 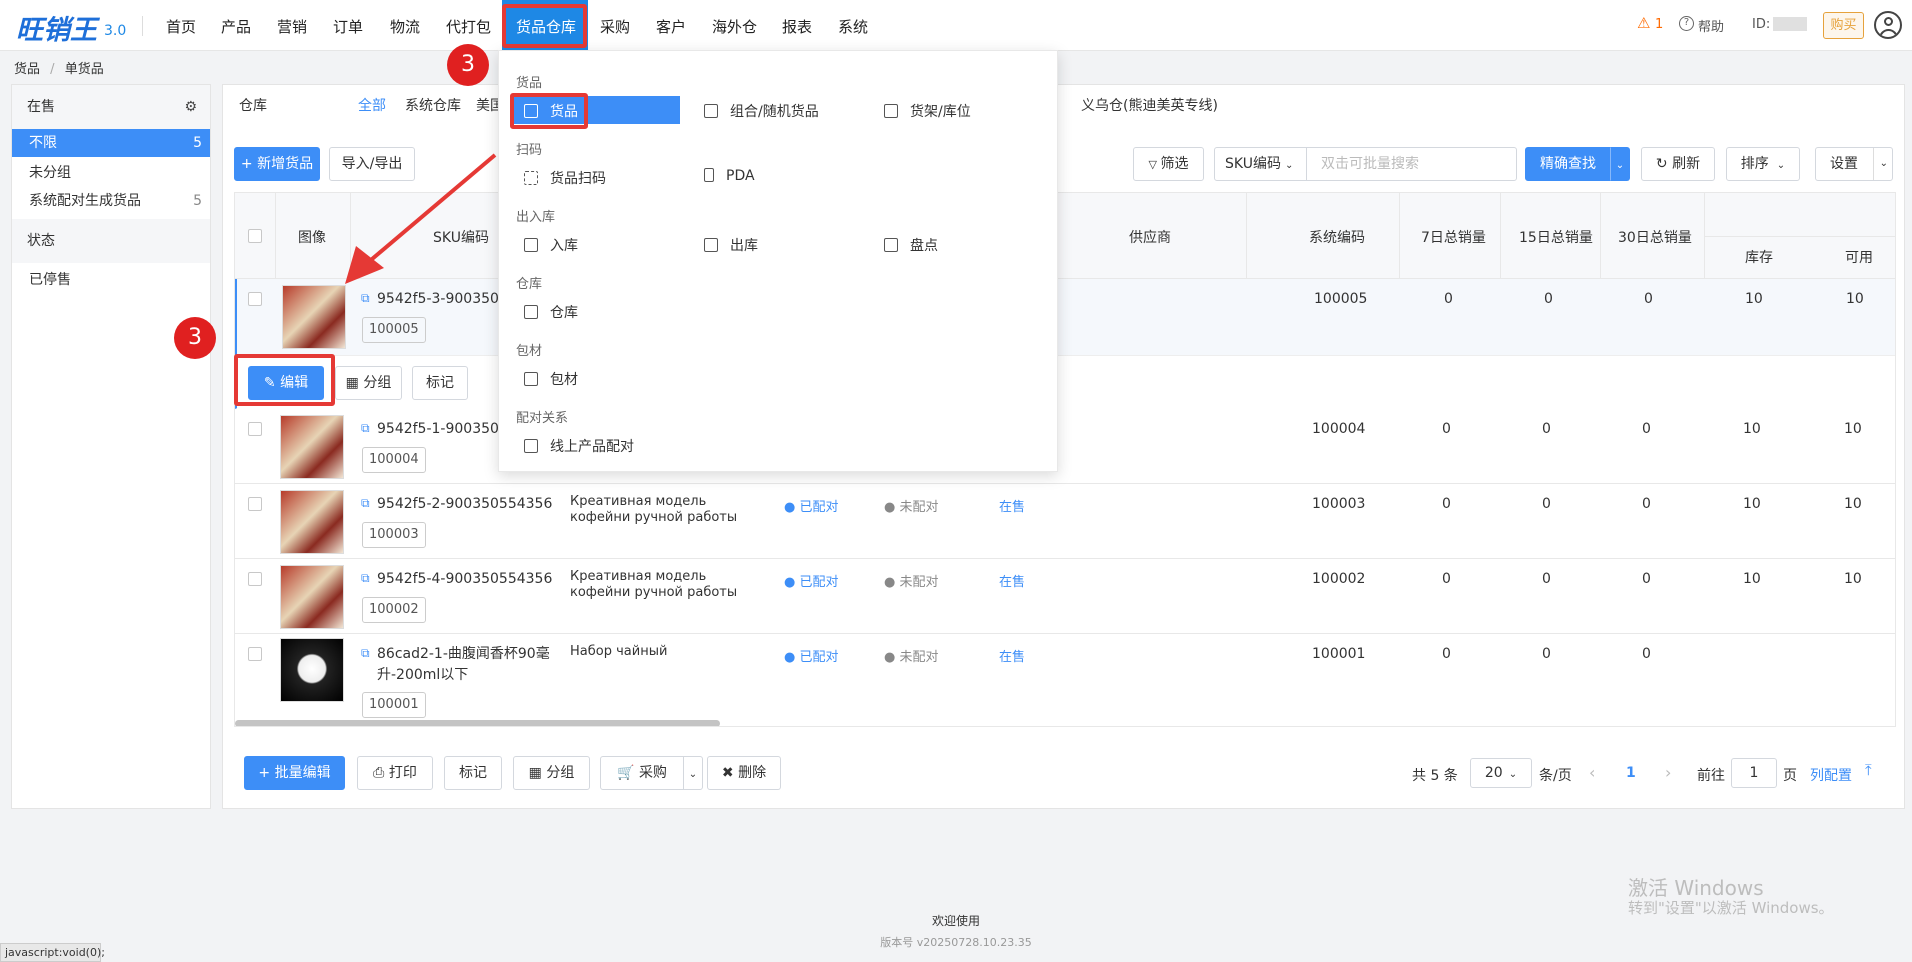 What do you see at coordinates (292, 26) in the screenshot?
I see `nav-marketing: 营销` at bounding box center [292, 26].